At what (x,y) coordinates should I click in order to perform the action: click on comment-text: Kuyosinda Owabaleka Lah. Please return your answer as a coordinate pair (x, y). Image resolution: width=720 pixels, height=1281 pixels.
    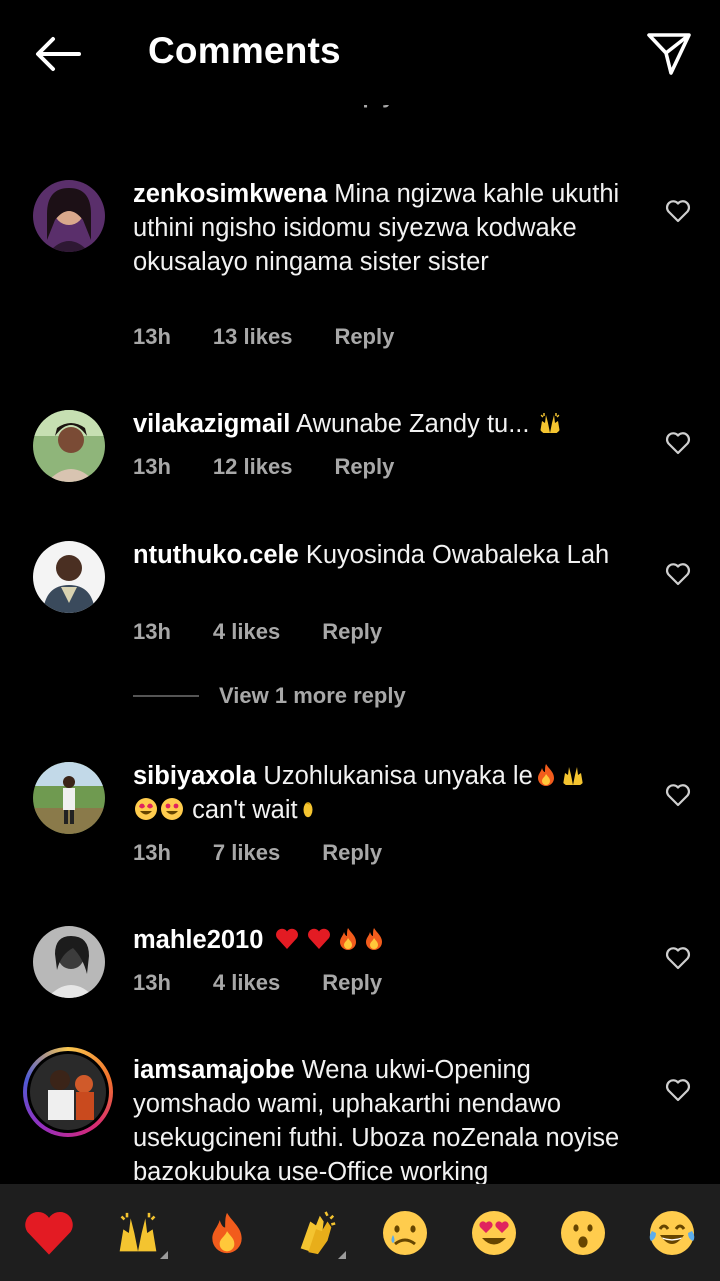
    Looking at the image, I should click on (457, 555).